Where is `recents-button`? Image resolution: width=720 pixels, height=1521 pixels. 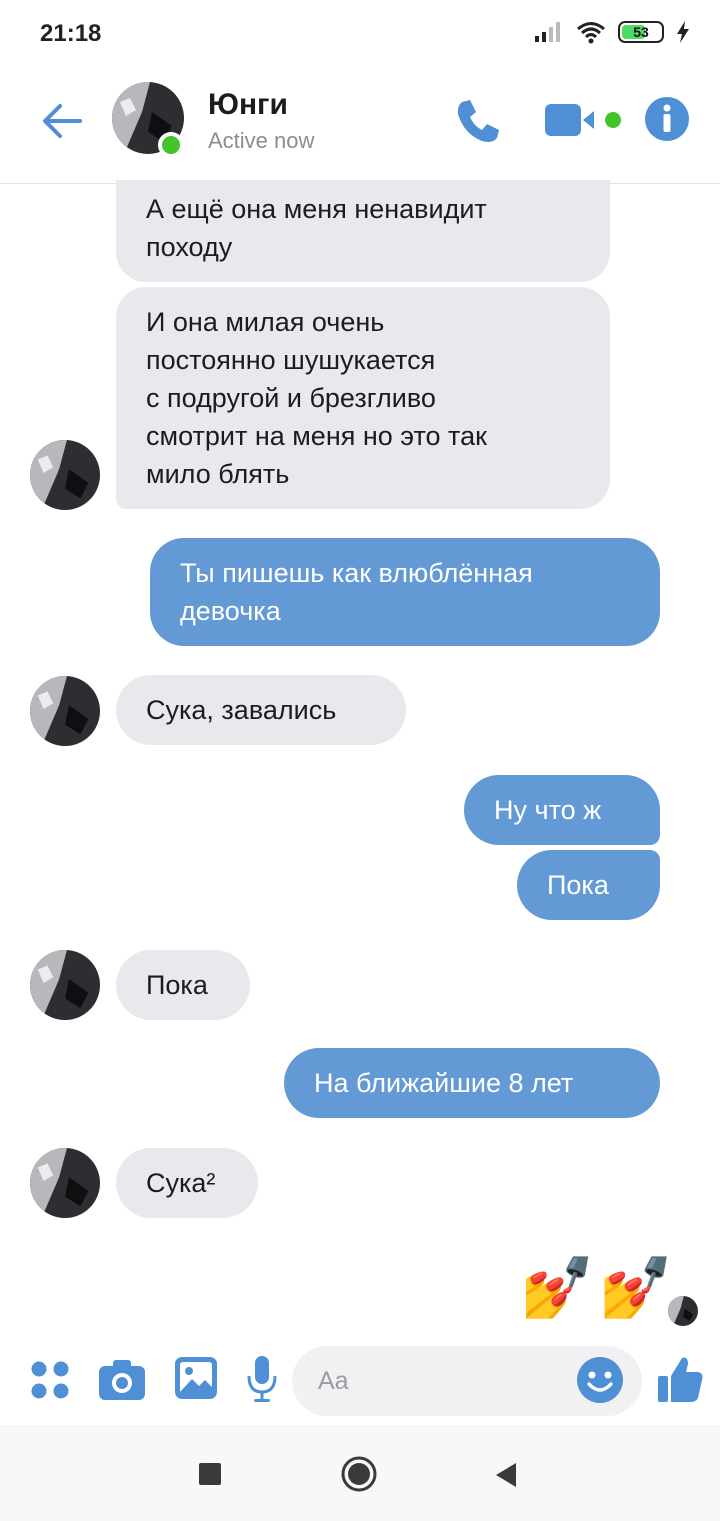 recents-button is located at coordinates (210, 1474).